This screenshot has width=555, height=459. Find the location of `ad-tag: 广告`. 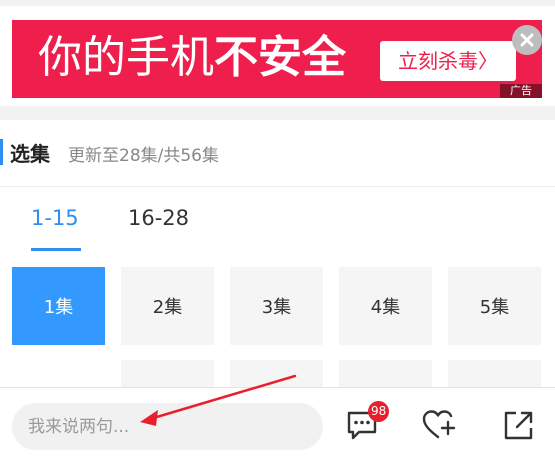

ad-tag: 广告 is located at coordinates (521, 91).